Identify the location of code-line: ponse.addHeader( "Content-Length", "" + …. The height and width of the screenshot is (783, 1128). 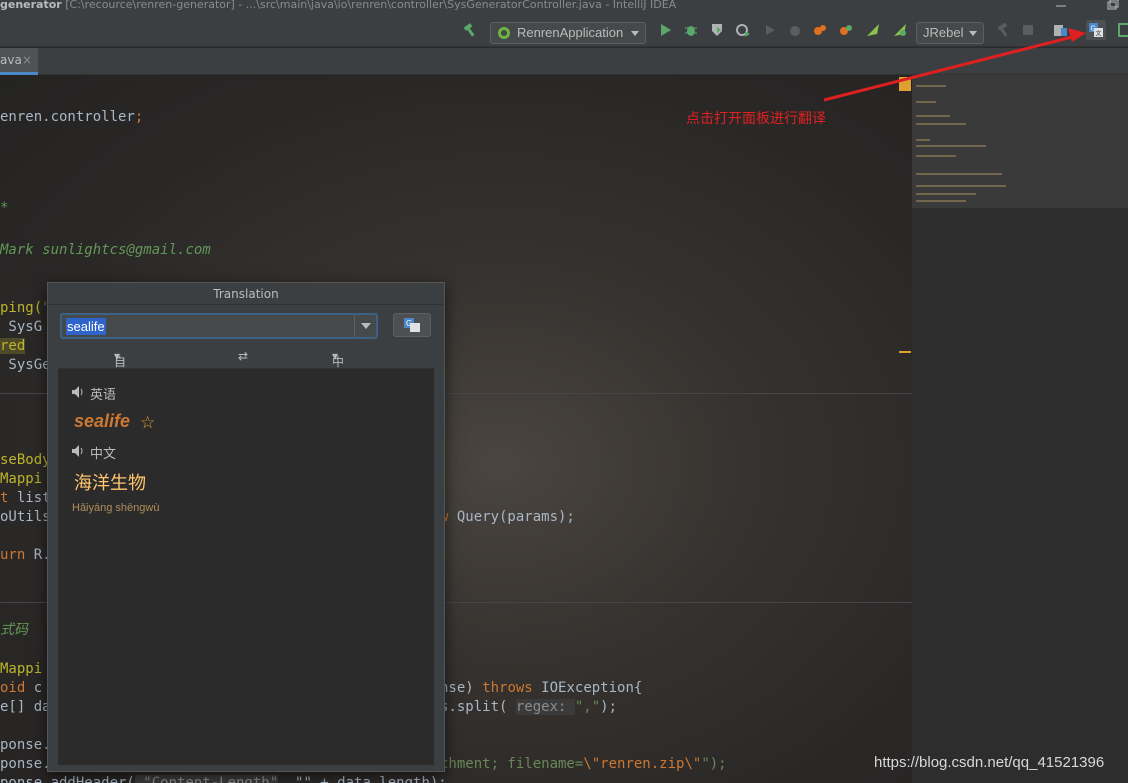
(223, 778).